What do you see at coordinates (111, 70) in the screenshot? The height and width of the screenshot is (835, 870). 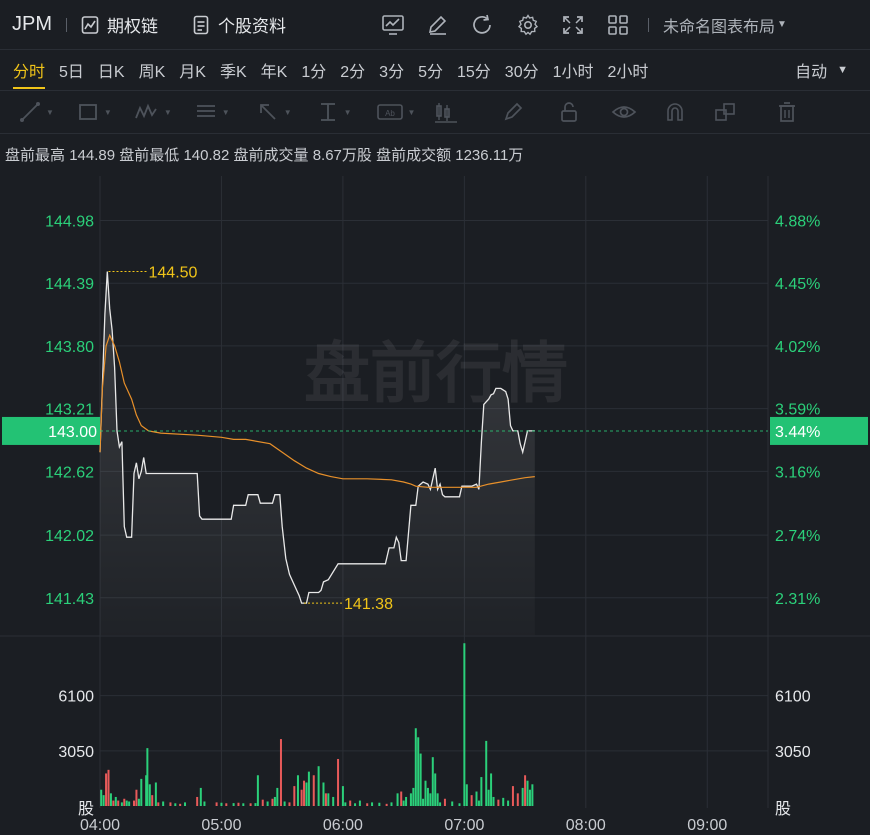 I see `period-tab: 日K` at bounding box center [111, 70].